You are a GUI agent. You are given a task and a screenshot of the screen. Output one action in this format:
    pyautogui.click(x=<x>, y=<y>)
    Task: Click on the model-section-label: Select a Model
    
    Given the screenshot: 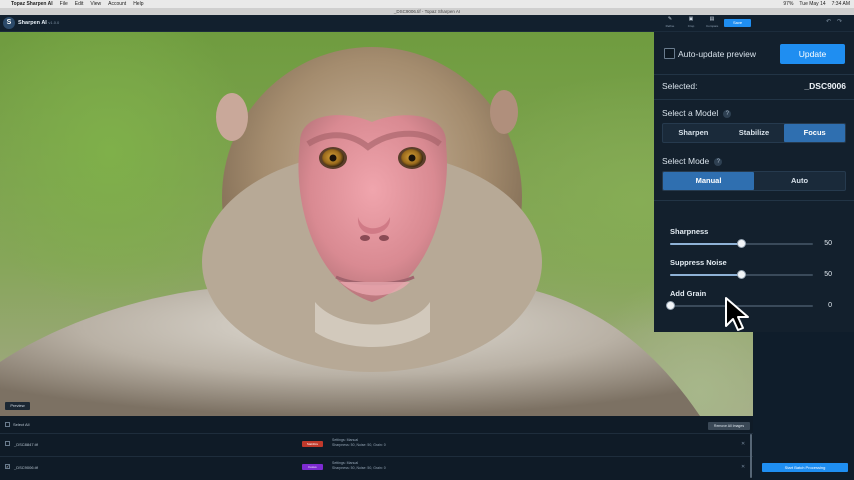 What is the action you would take?
    pyautogui.click(x=690, y=113)
    